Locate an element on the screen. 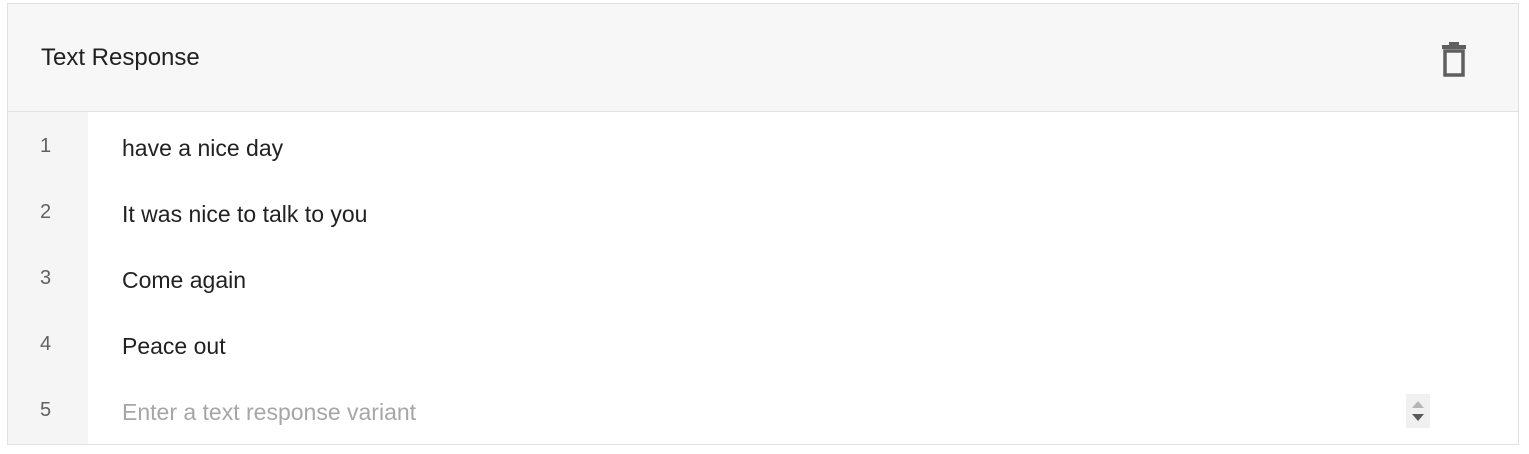 This screenshot has width=1529, height=454. trash-icon is located at coordinates (1454, 59).